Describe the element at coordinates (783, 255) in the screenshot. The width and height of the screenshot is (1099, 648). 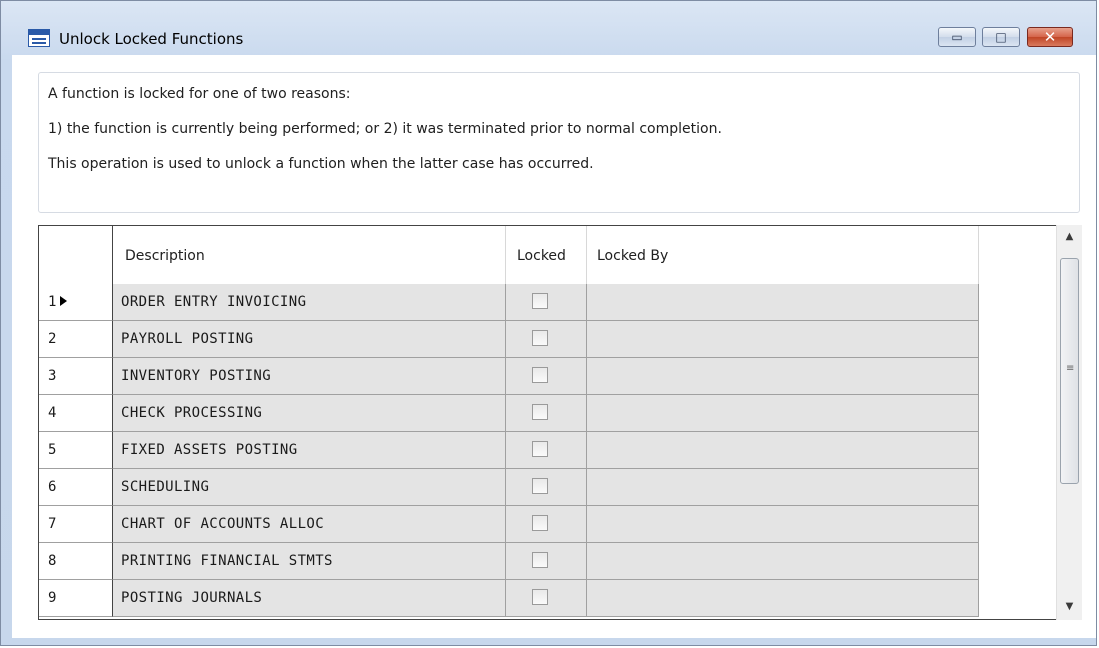
I see `column-header-locked-by: Locked By` at that location.